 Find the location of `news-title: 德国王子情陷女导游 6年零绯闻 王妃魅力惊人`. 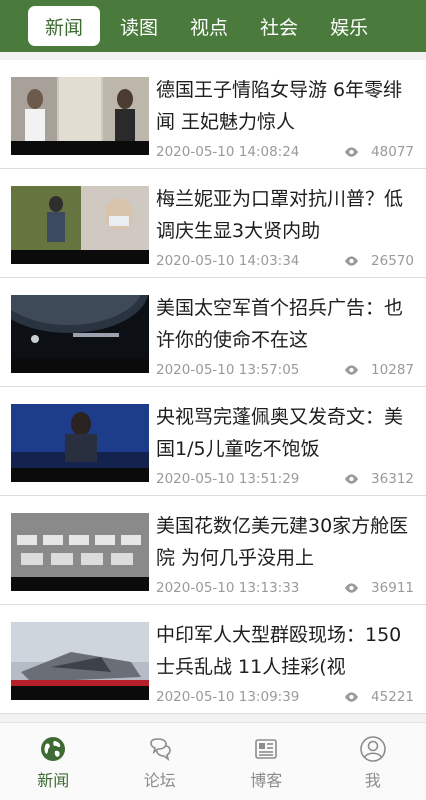

news-title: 德国王子情陷女导游 6年零绯闻 王妃魅力惊人 is located at coordinates (279, 106).